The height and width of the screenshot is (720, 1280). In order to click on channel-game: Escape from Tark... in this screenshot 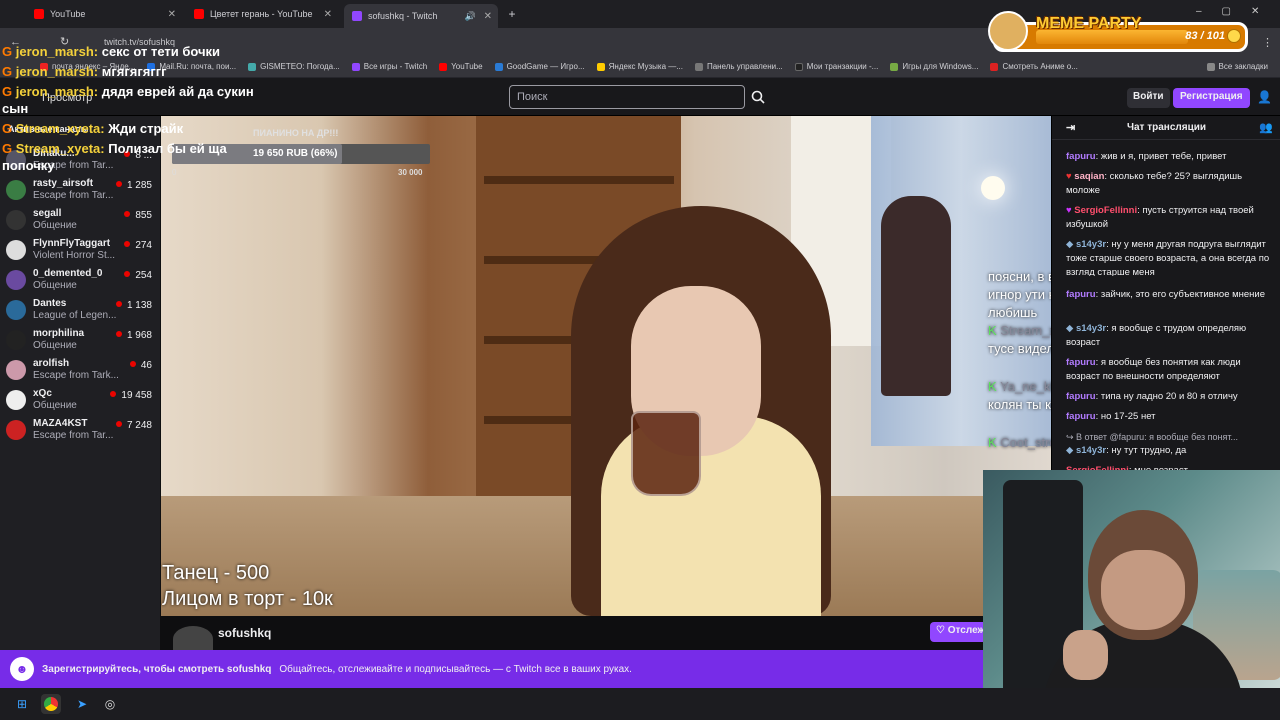, I will do `click(75, 375)`.